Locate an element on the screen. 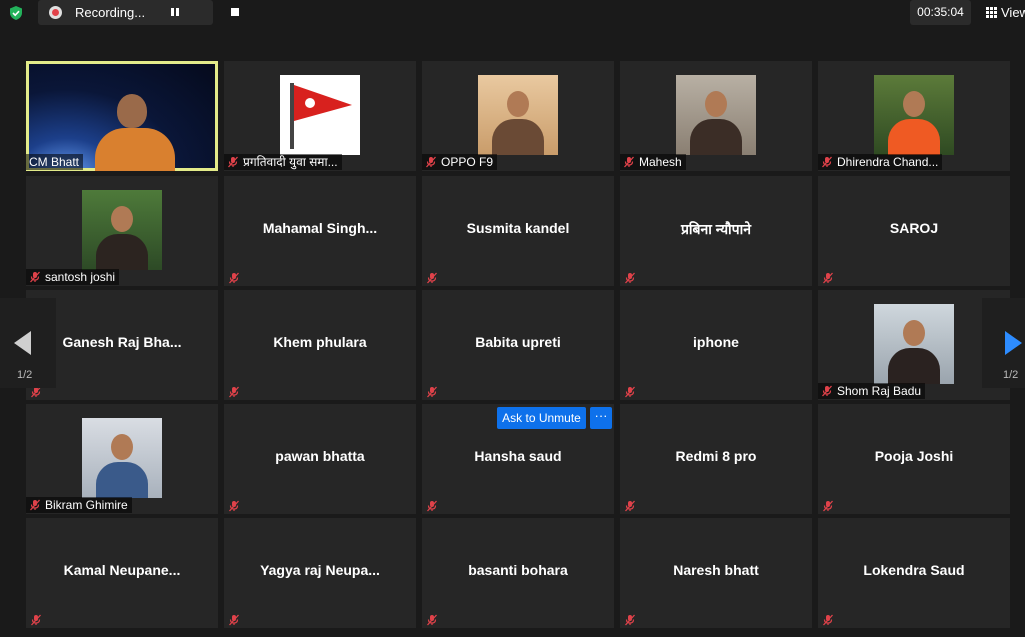 The width and height of the screenshot is (1025, 637). participant-name: CM Bhatt is located at coordinates (54, 162).